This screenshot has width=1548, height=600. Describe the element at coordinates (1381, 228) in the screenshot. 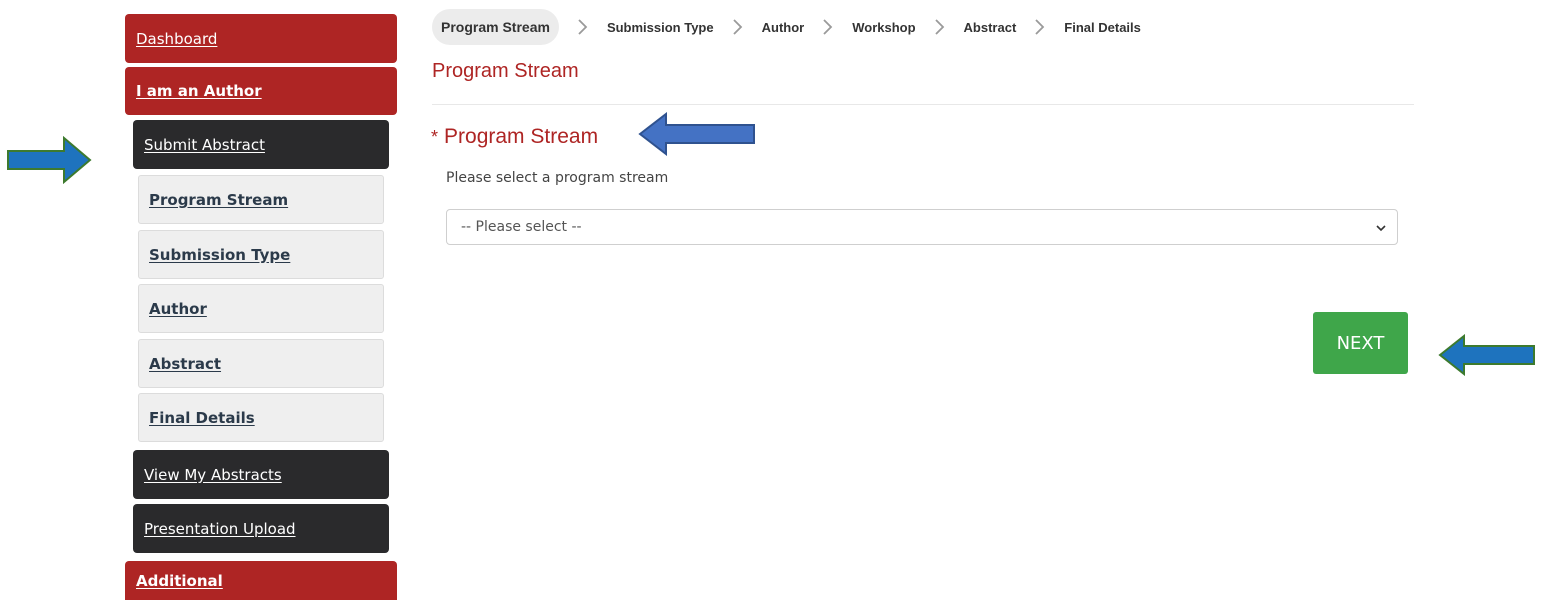

I see `chevron-down-icon` at that location.